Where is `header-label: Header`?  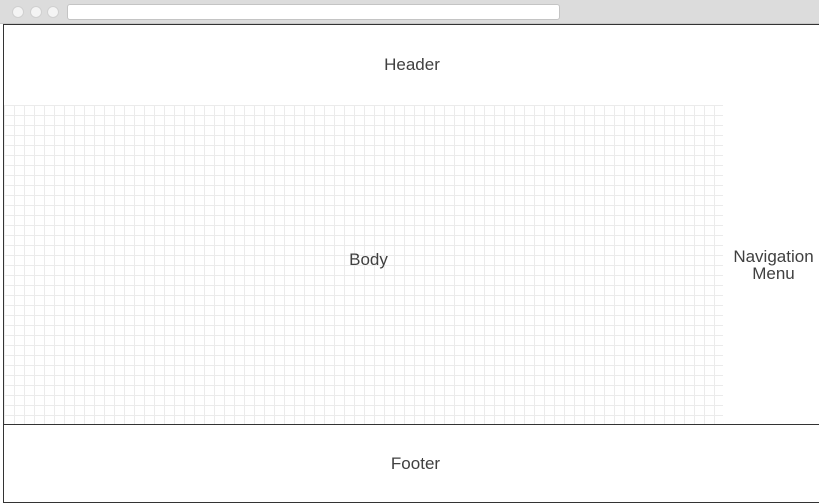 header-label: Header is located at coordinates (412, 64).